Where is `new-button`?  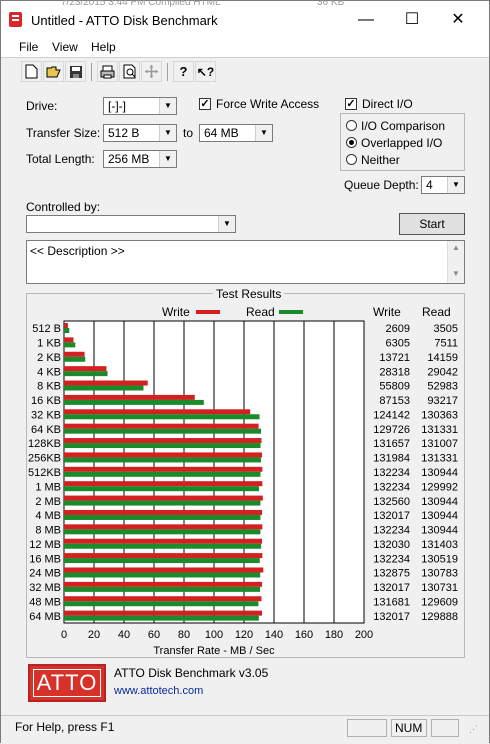
new-button is located at coordinates (31, 71).